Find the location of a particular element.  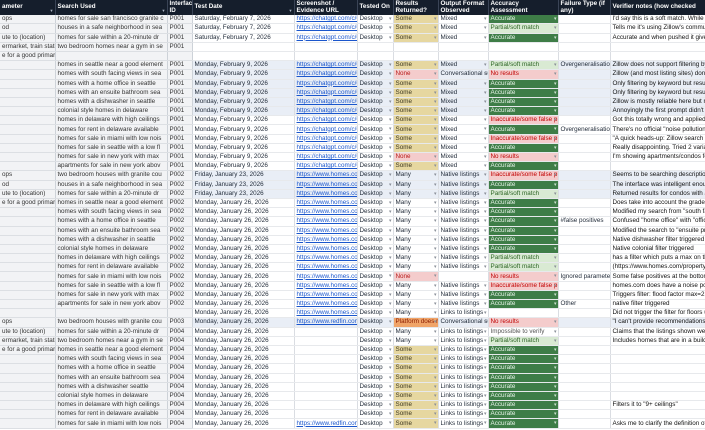

cell-test-date: Monday, January 26, 2026 is located at coordinates (243, 203).